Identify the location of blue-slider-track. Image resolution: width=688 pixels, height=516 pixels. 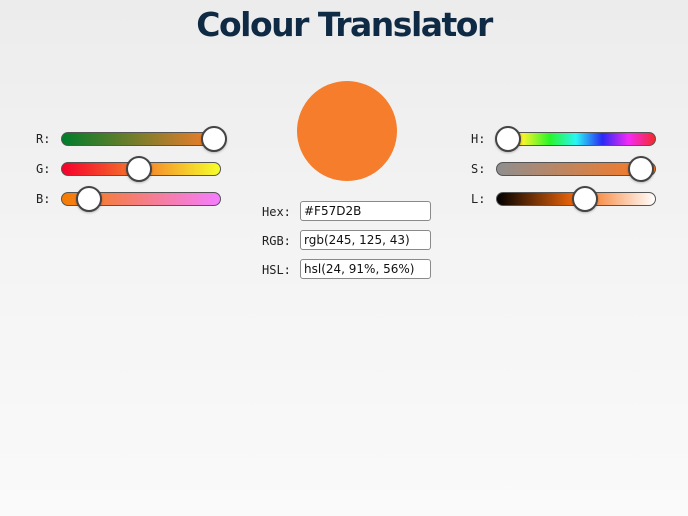
(141, 199).